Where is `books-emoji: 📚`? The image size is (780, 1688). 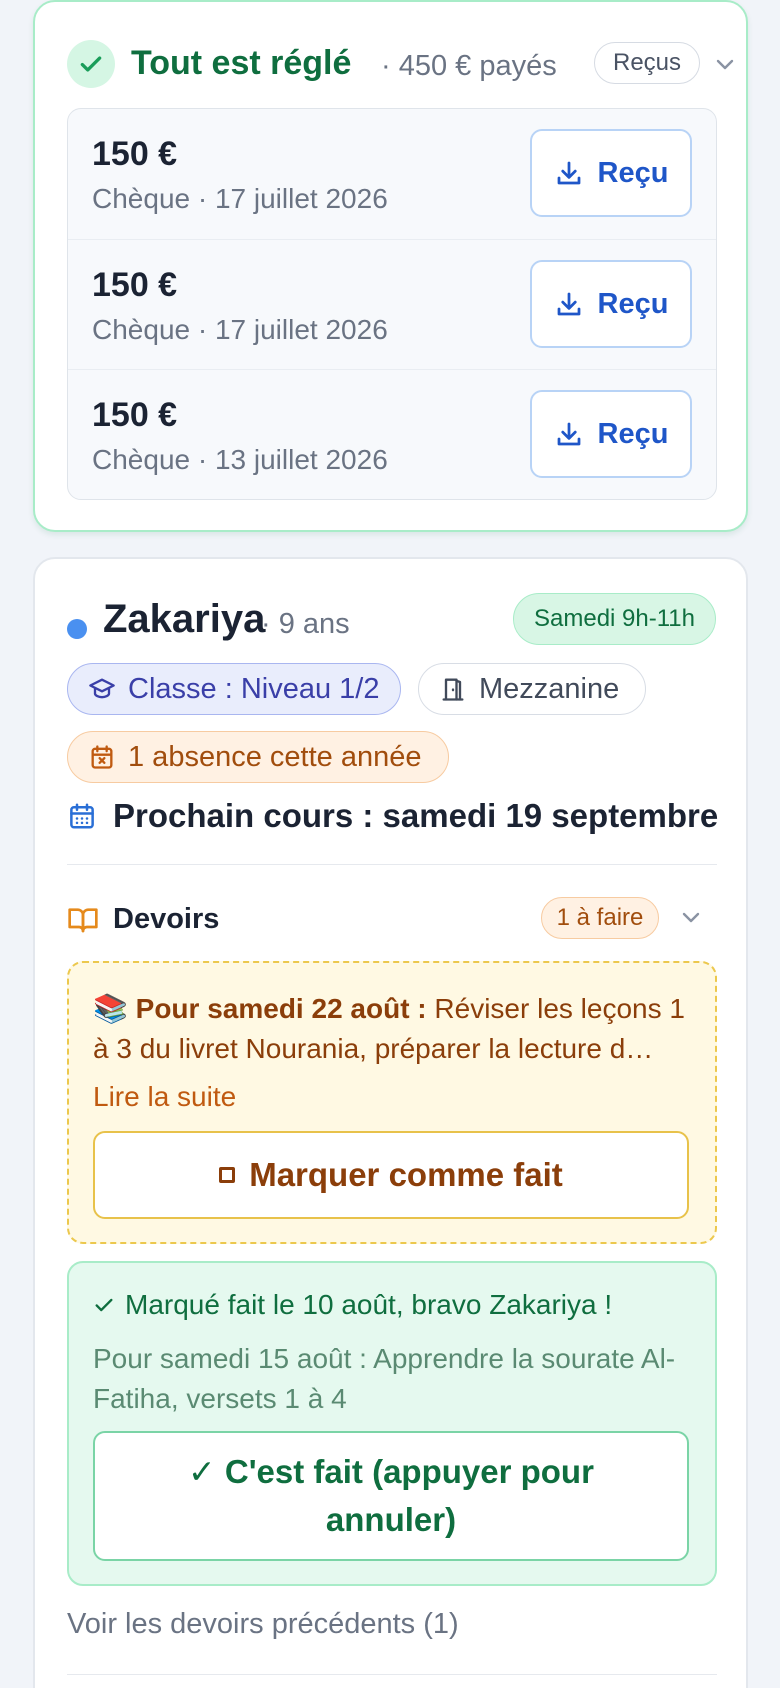 books-emoji: 📚 is located at coordinates (110, 1008).